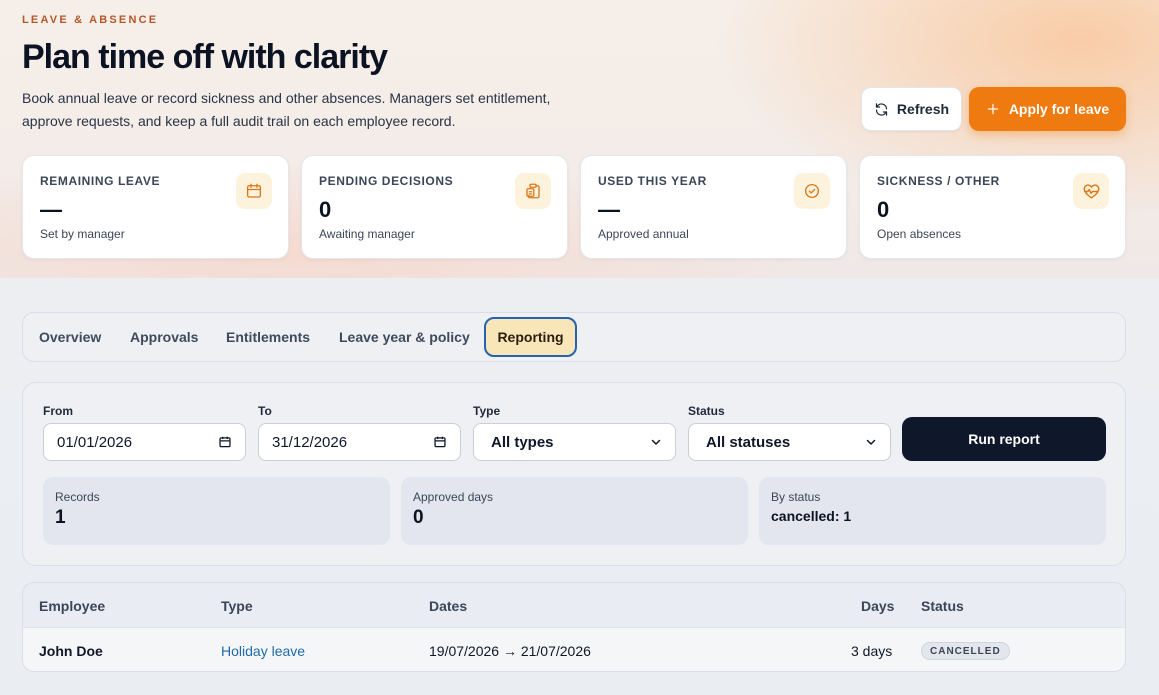 This screenshot has height=695, width=1159. Describe the element at coordinates (652, 181) in the screenshot. I see `stat-label: USED THIS YEAR` at that location.